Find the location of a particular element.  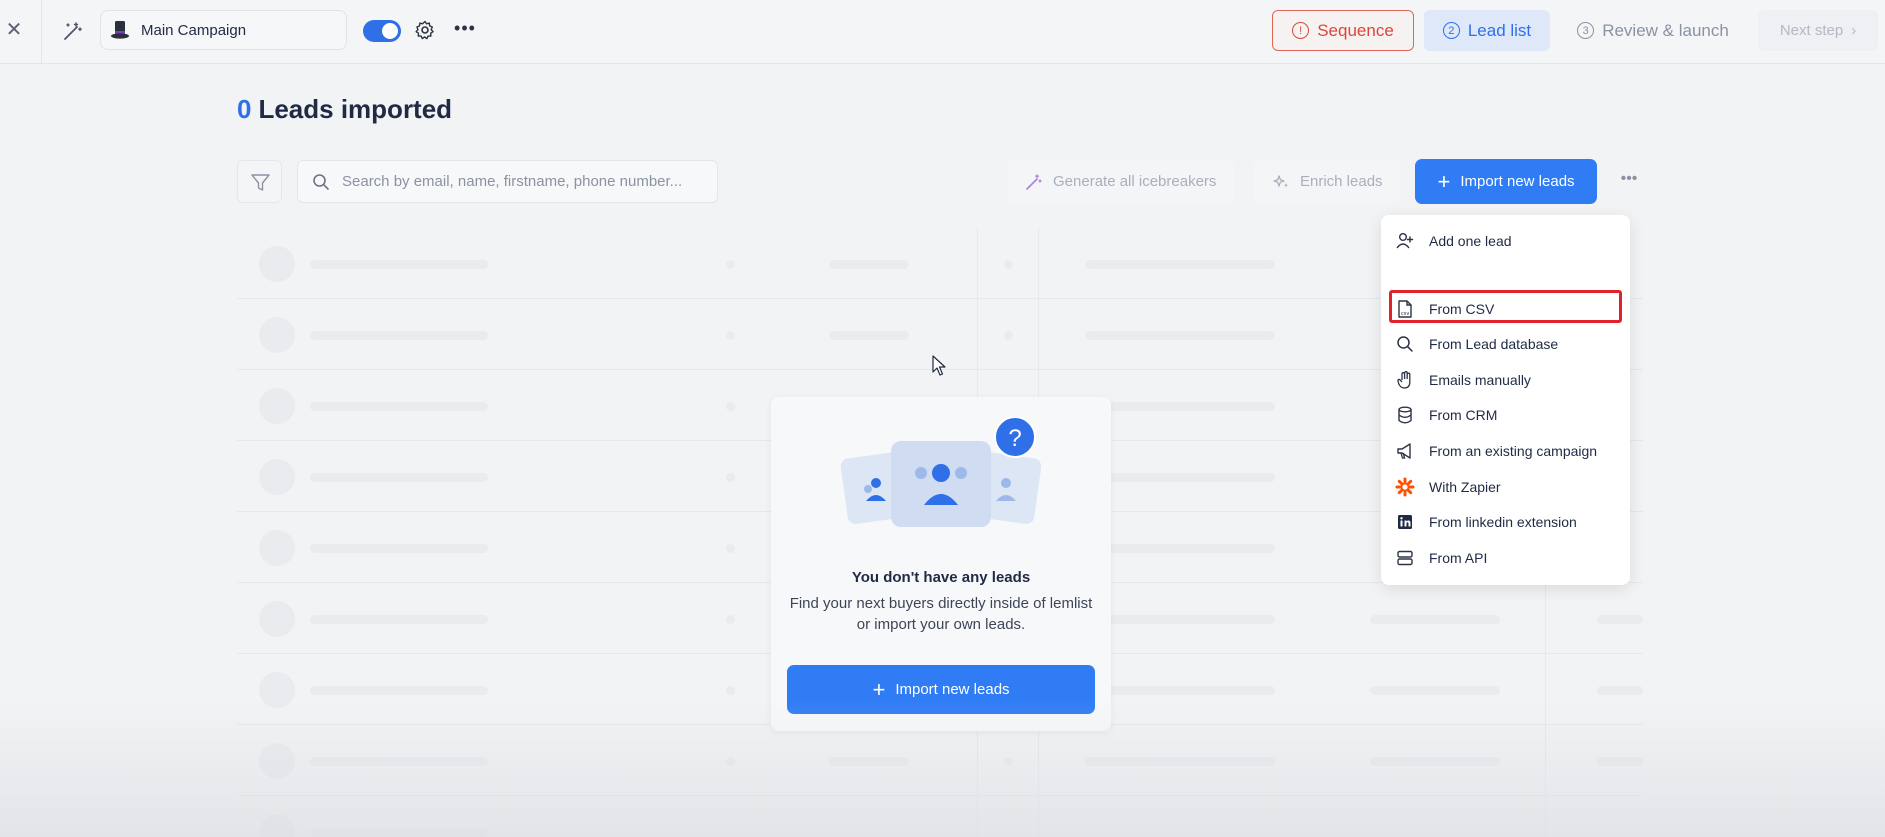

campaign-name: Main Campaign is located at coordinates (194, 30).